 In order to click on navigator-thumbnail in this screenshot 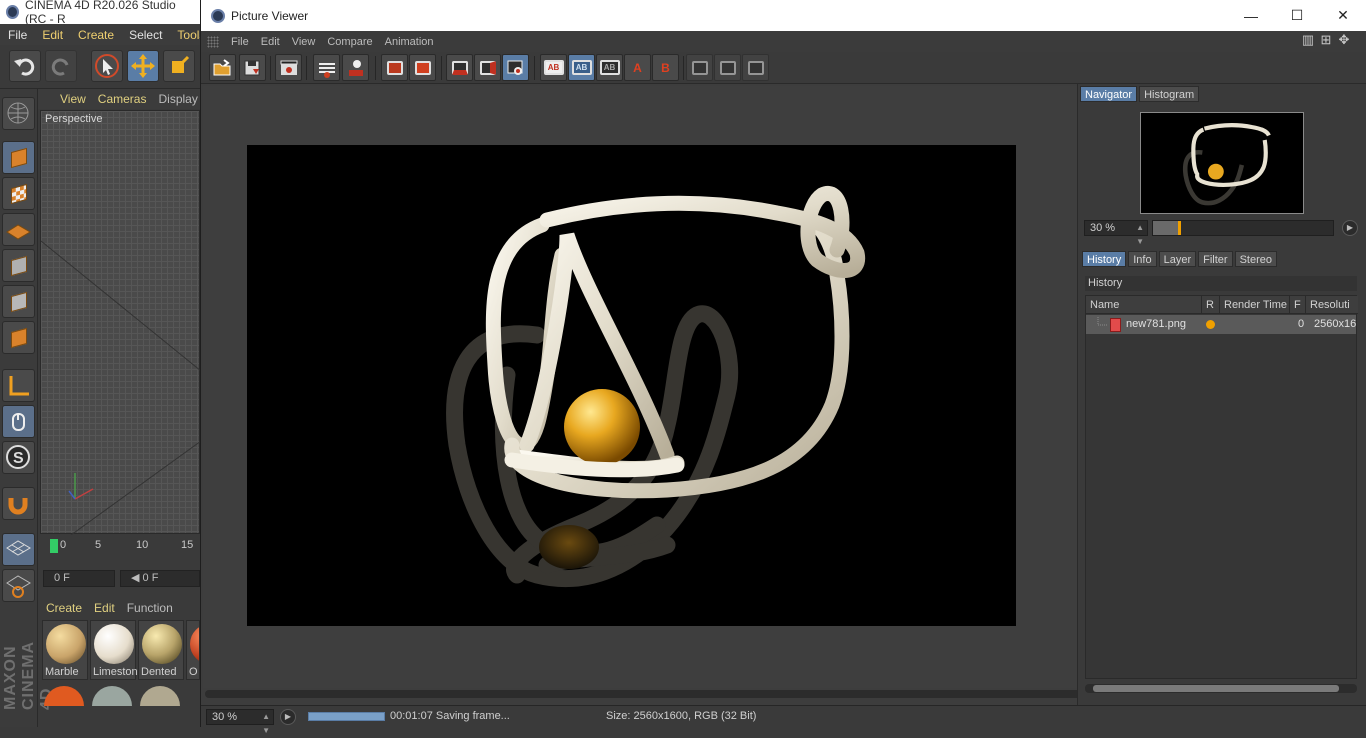, I will do `click(1222, 163)`.